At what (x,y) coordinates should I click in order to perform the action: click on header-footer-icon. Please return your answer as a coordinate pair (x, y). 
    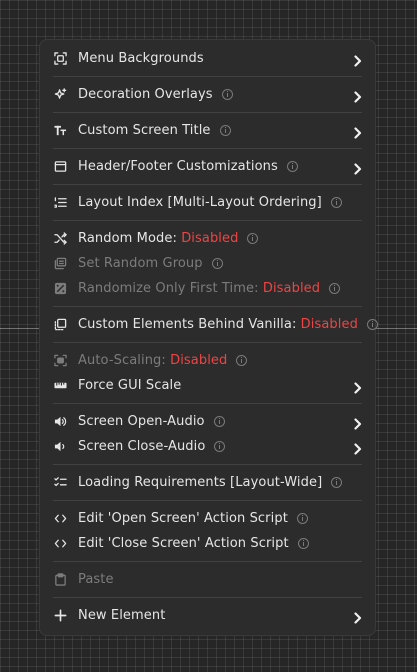
    Looking at the image, I should click on (60, 167).